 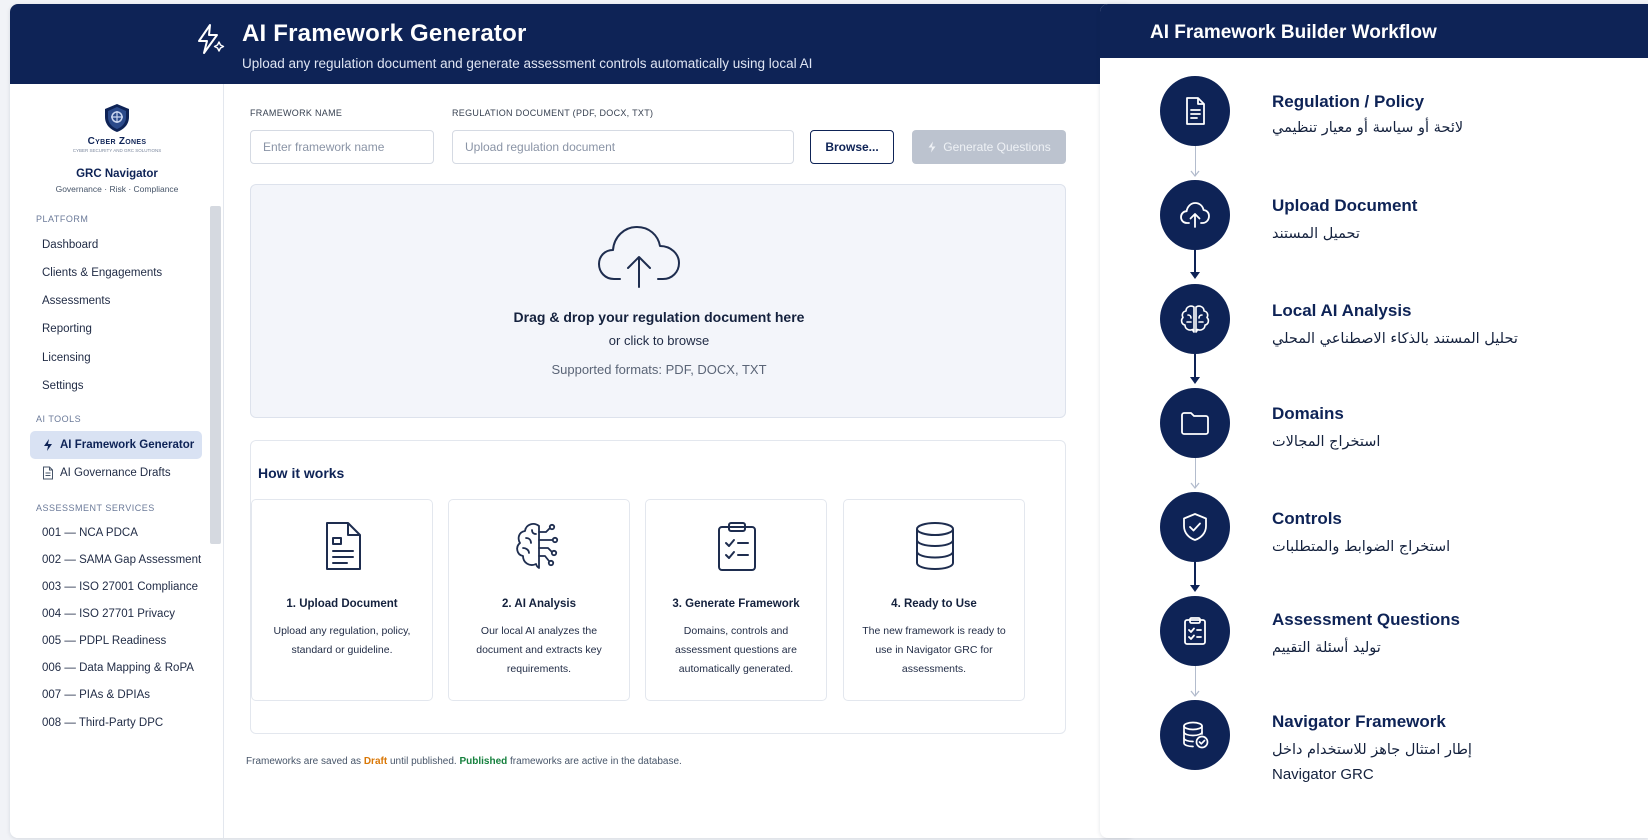 What do you see at coordinates (90, 533) in the screenshot?
I see `sidebar-item-service-001: 001 — NCA PDCA` at bounding box center [90, 533].